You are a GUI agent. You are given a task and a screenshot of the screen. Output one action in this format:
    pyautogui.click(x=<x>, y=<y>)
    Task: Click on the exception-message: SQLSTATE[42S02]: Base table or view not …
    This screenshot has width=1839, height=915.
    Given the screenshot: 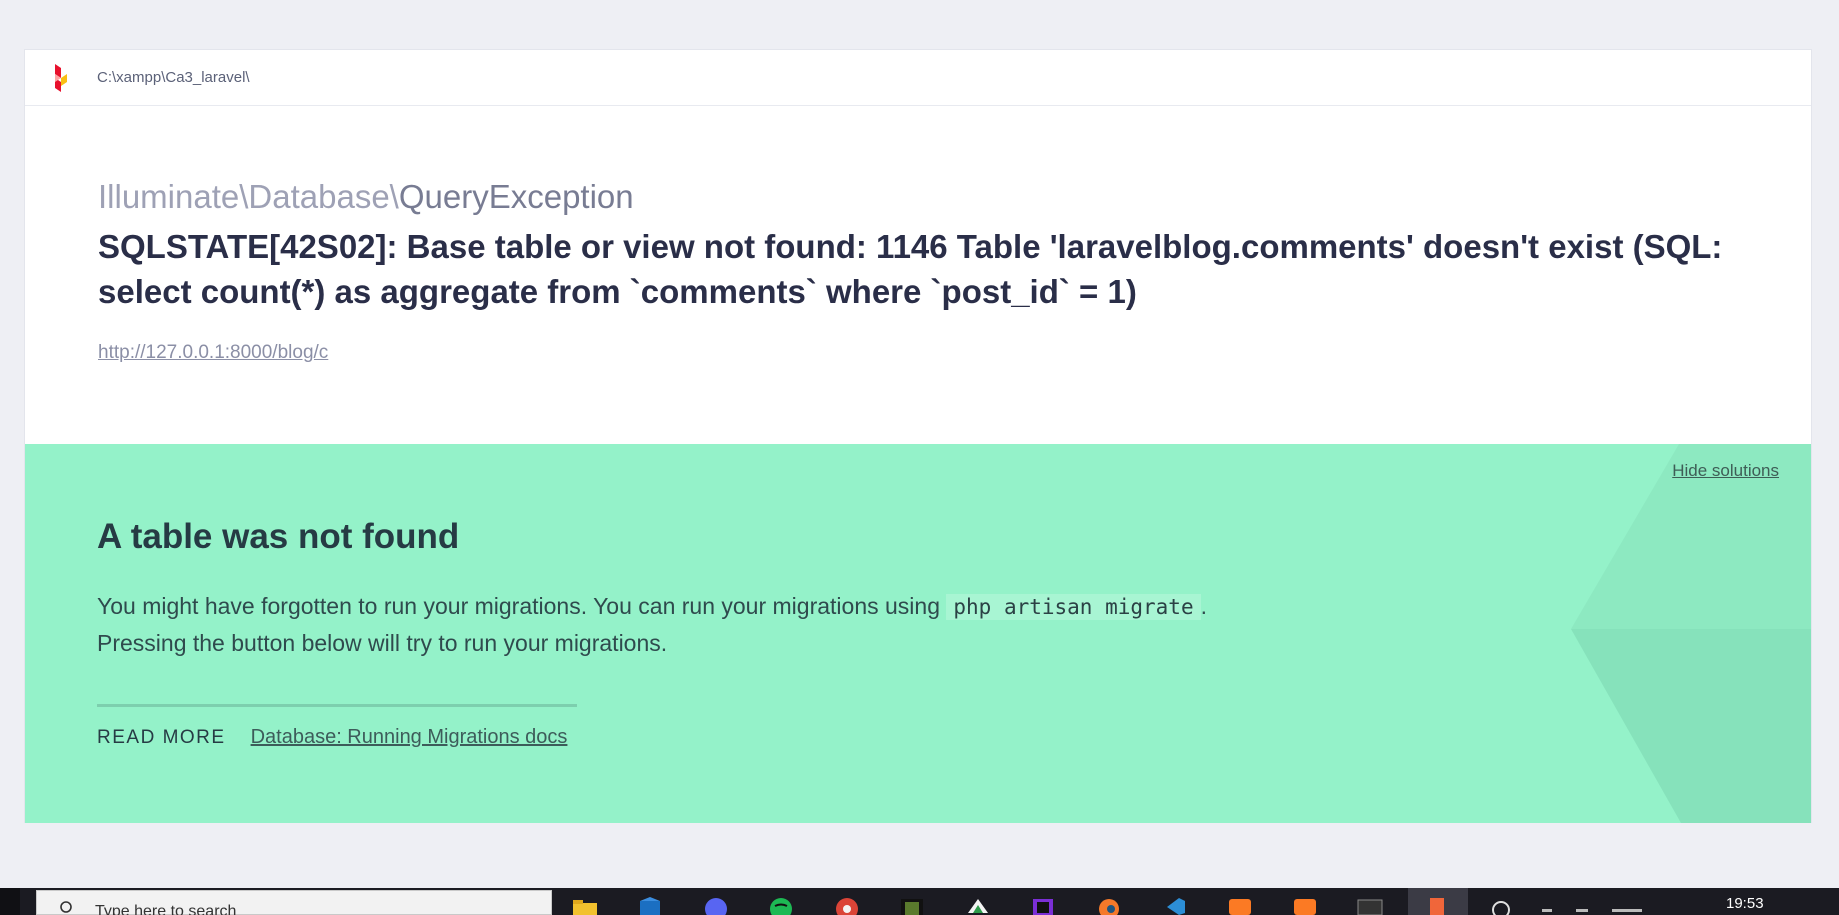 What is the action you would take?
    pyautogui.click(x=910, y=269)
    